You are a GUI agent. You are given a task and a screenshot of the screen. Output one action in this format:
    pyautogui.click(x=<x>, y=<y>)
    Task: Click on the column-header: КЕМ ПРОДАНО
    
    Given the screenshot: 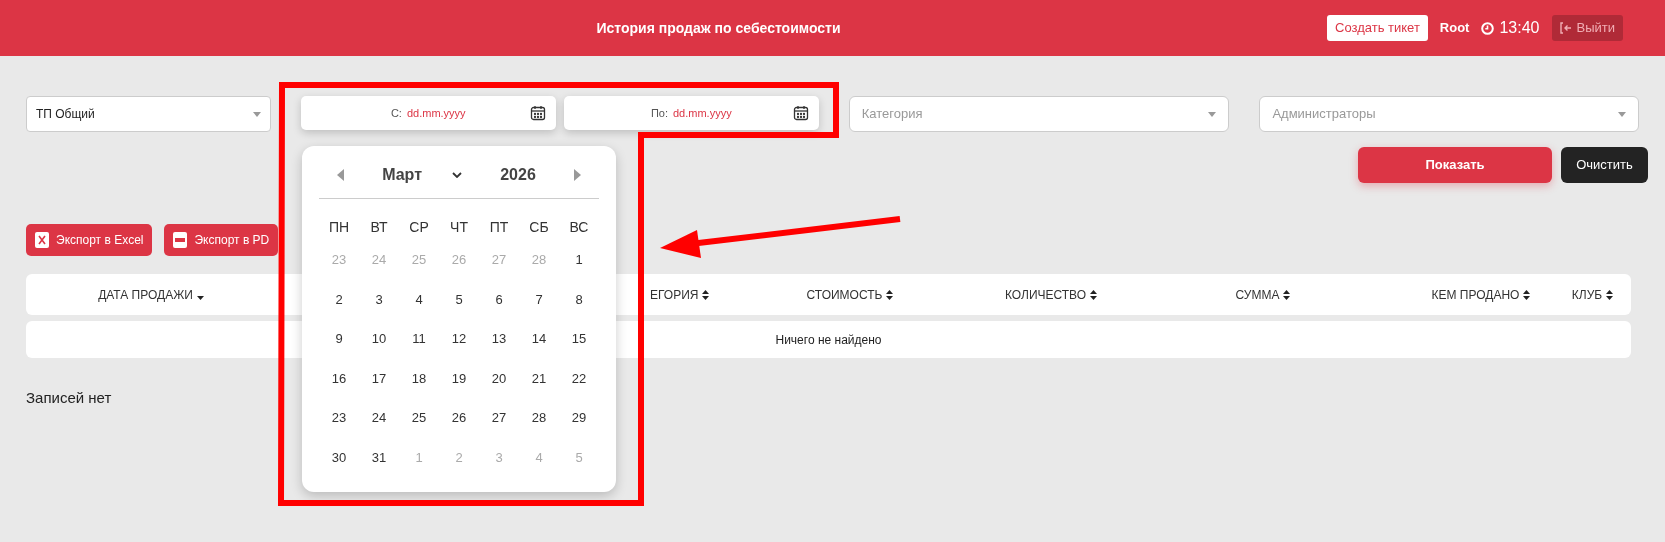 What is the action you would take?
    pyautogui.click(x=1481, y=294)
    